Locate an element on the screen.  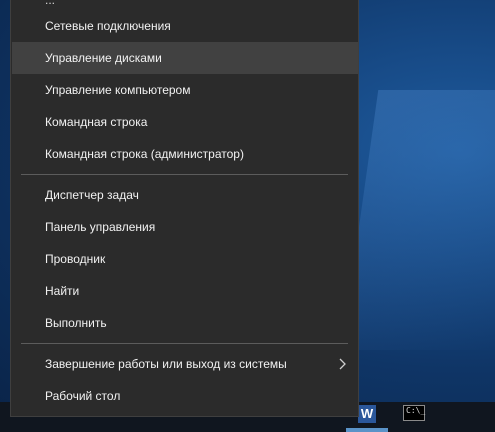
menu-item-label: Найти is located at coordinates (62, 291).